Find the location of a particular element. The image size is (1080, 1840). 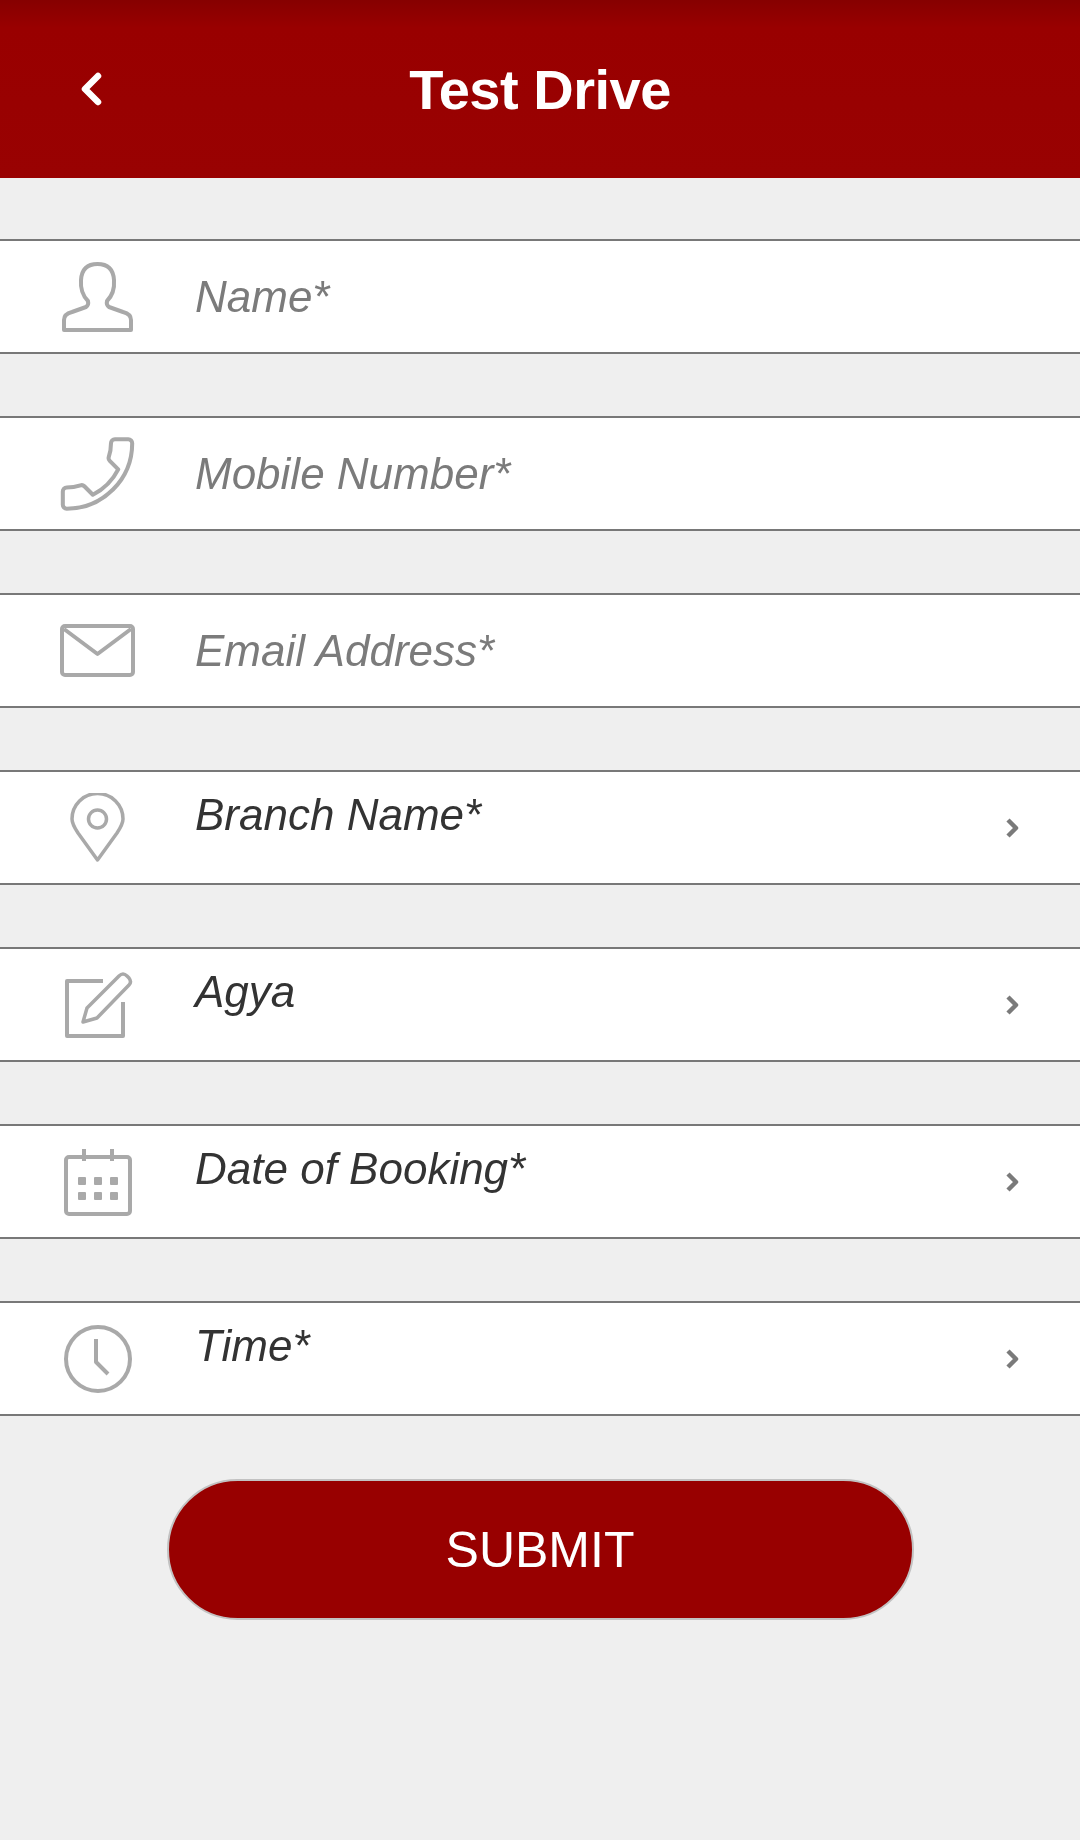

phone-icon is located at coordinates (97, 473).